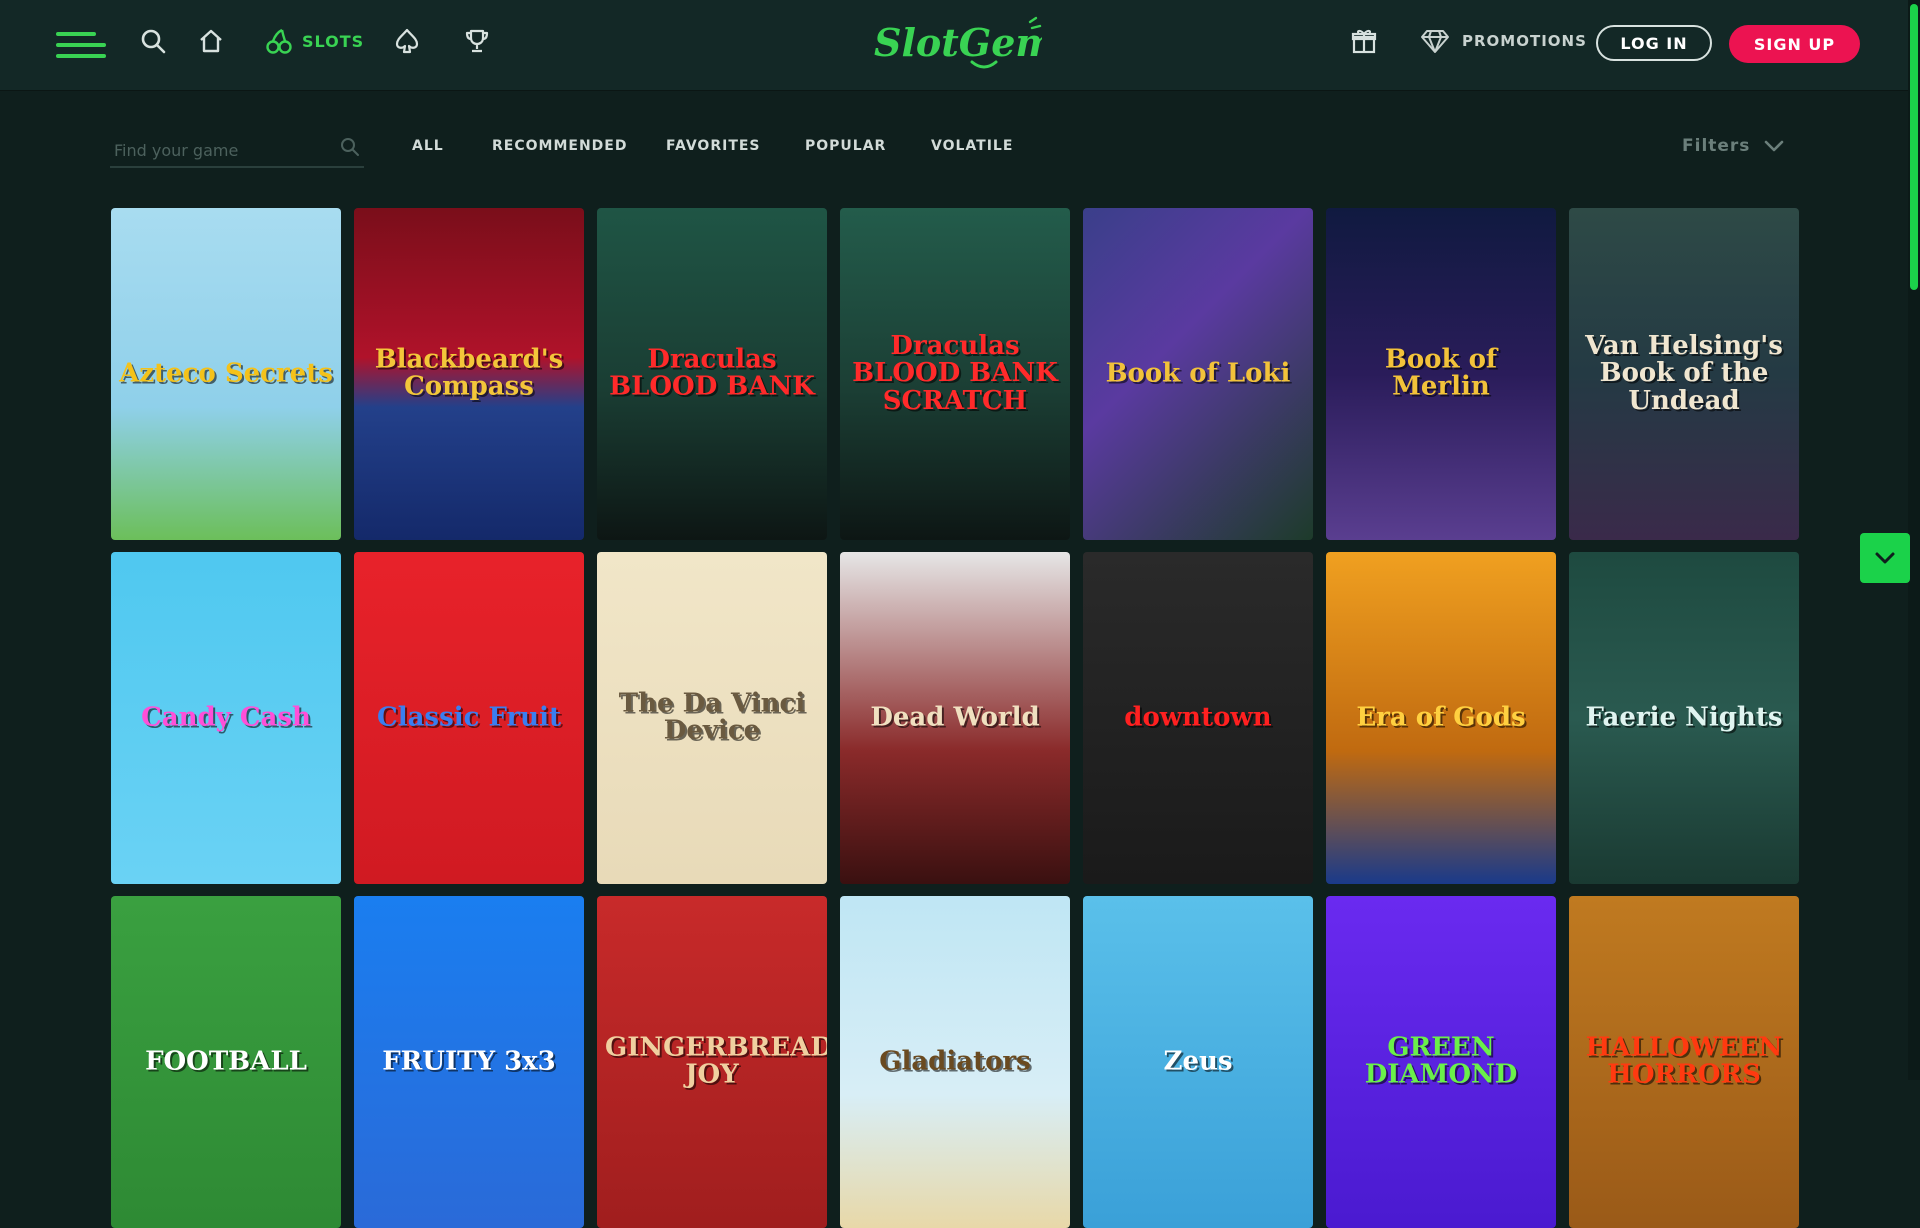 This screenshot has height=1228, width=1920. I want to click on filters-toggle: Filters, so click(1733, 146).